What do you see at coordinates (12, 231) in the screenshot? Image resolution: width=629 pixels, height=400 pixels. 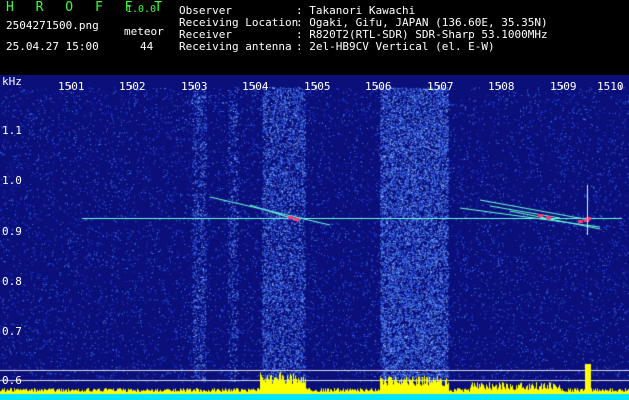 I see `y-tick-0-9: 0.9` at bounding box center [12, 231].